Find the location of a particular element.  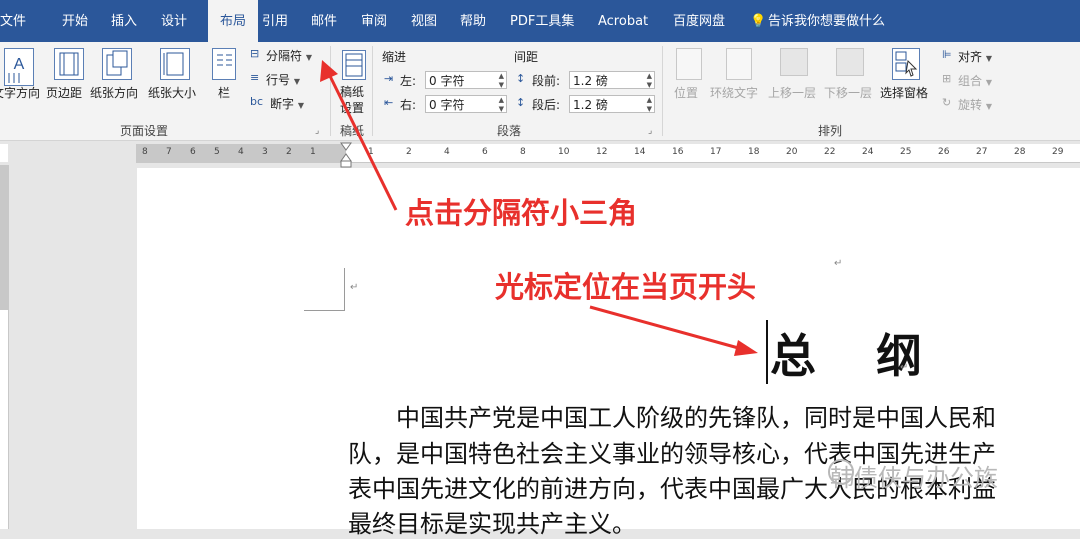

callout-cursor: 光标定位在当页开头 is located at coordinates (626, 287).